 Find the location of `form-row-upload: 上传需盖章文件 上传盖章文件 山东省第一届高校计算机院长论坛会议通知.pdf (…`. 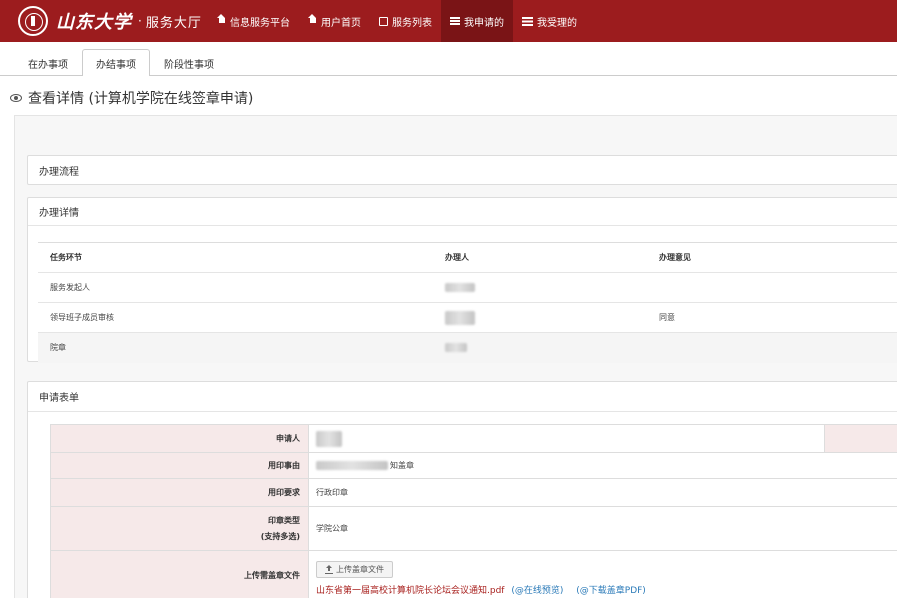

form-row-upload: 上传需盖章文件 上传盖章文件 山东省第一届高校计算机院长论坛会议通知.pdf (… is located at coordinates (473, 574).